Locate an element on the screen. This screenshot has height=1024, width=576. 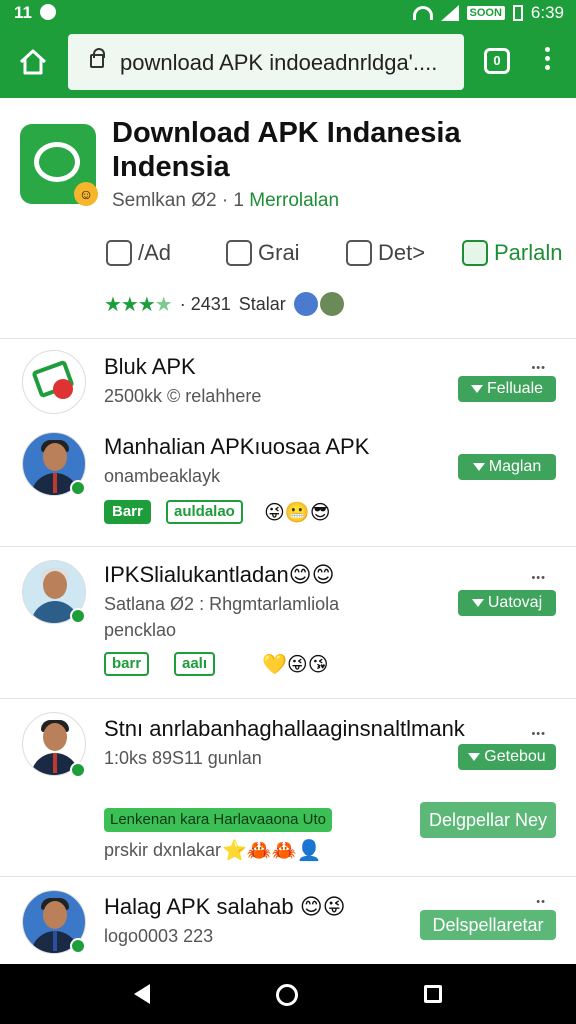
notification-icon is located at coordinates (48, 12).